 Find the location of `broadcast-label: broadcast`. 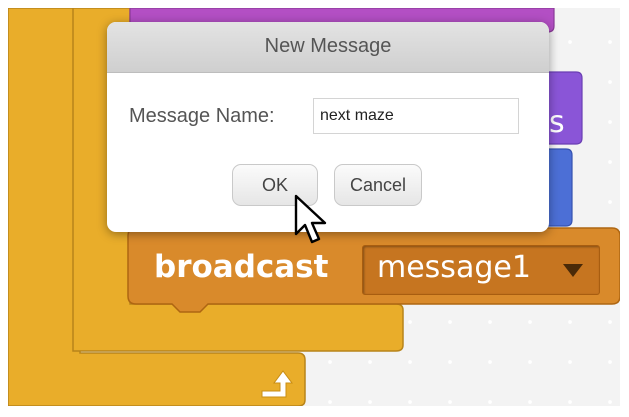

broadcast-label: broadcast is located at coordinates (241, 267).